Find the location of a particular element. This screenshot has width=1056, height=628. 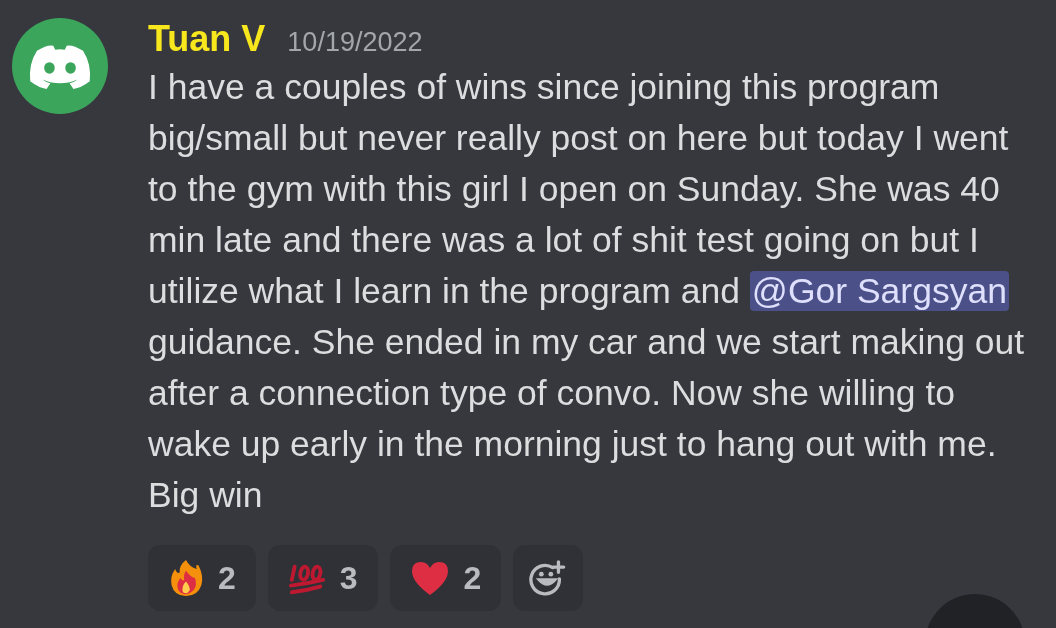

avatar-icon is located at coordinates (60, 66).